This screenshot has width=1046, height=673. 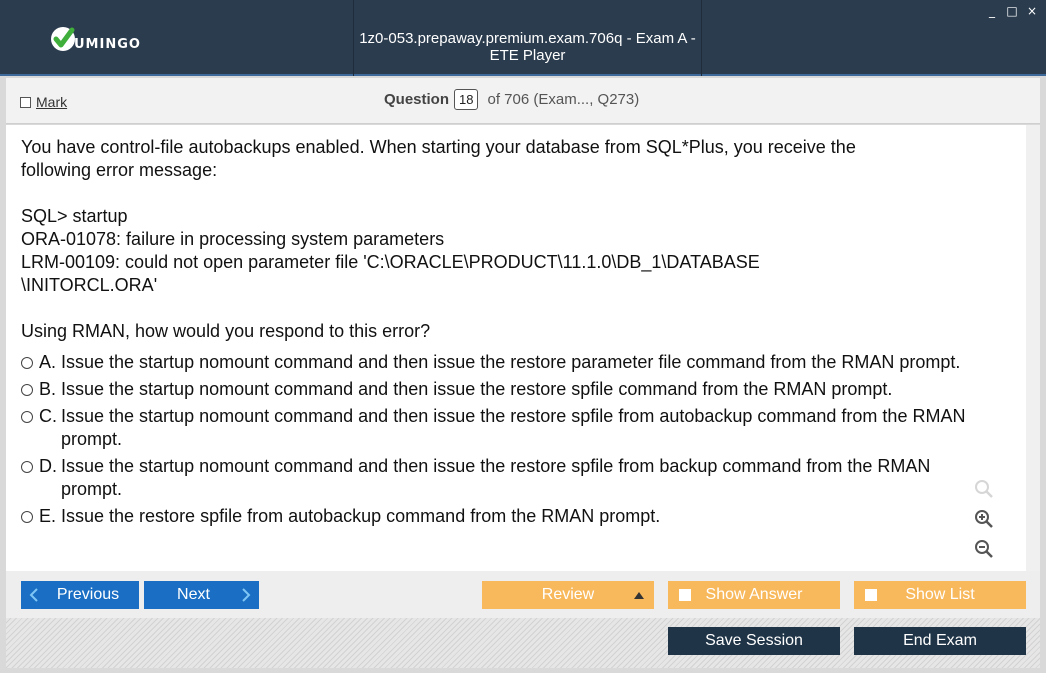 I want to click on question-navigator: Question 18 of 706 (Exam..., Q273), so click(x=511, y=99).